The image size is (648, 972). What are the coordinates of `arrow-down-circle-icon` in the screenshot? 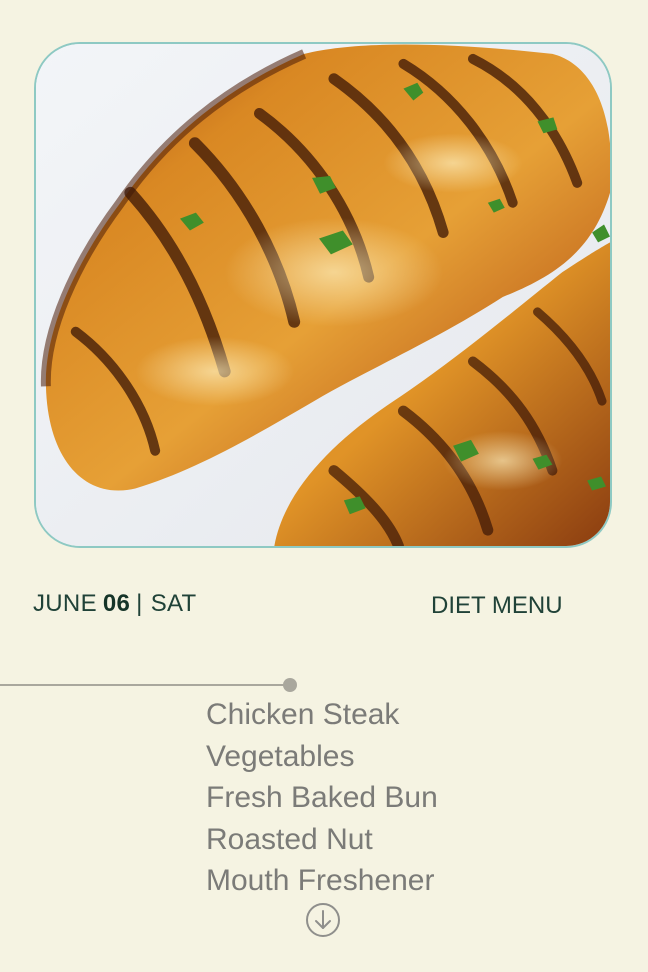 It's located at (323, 920).